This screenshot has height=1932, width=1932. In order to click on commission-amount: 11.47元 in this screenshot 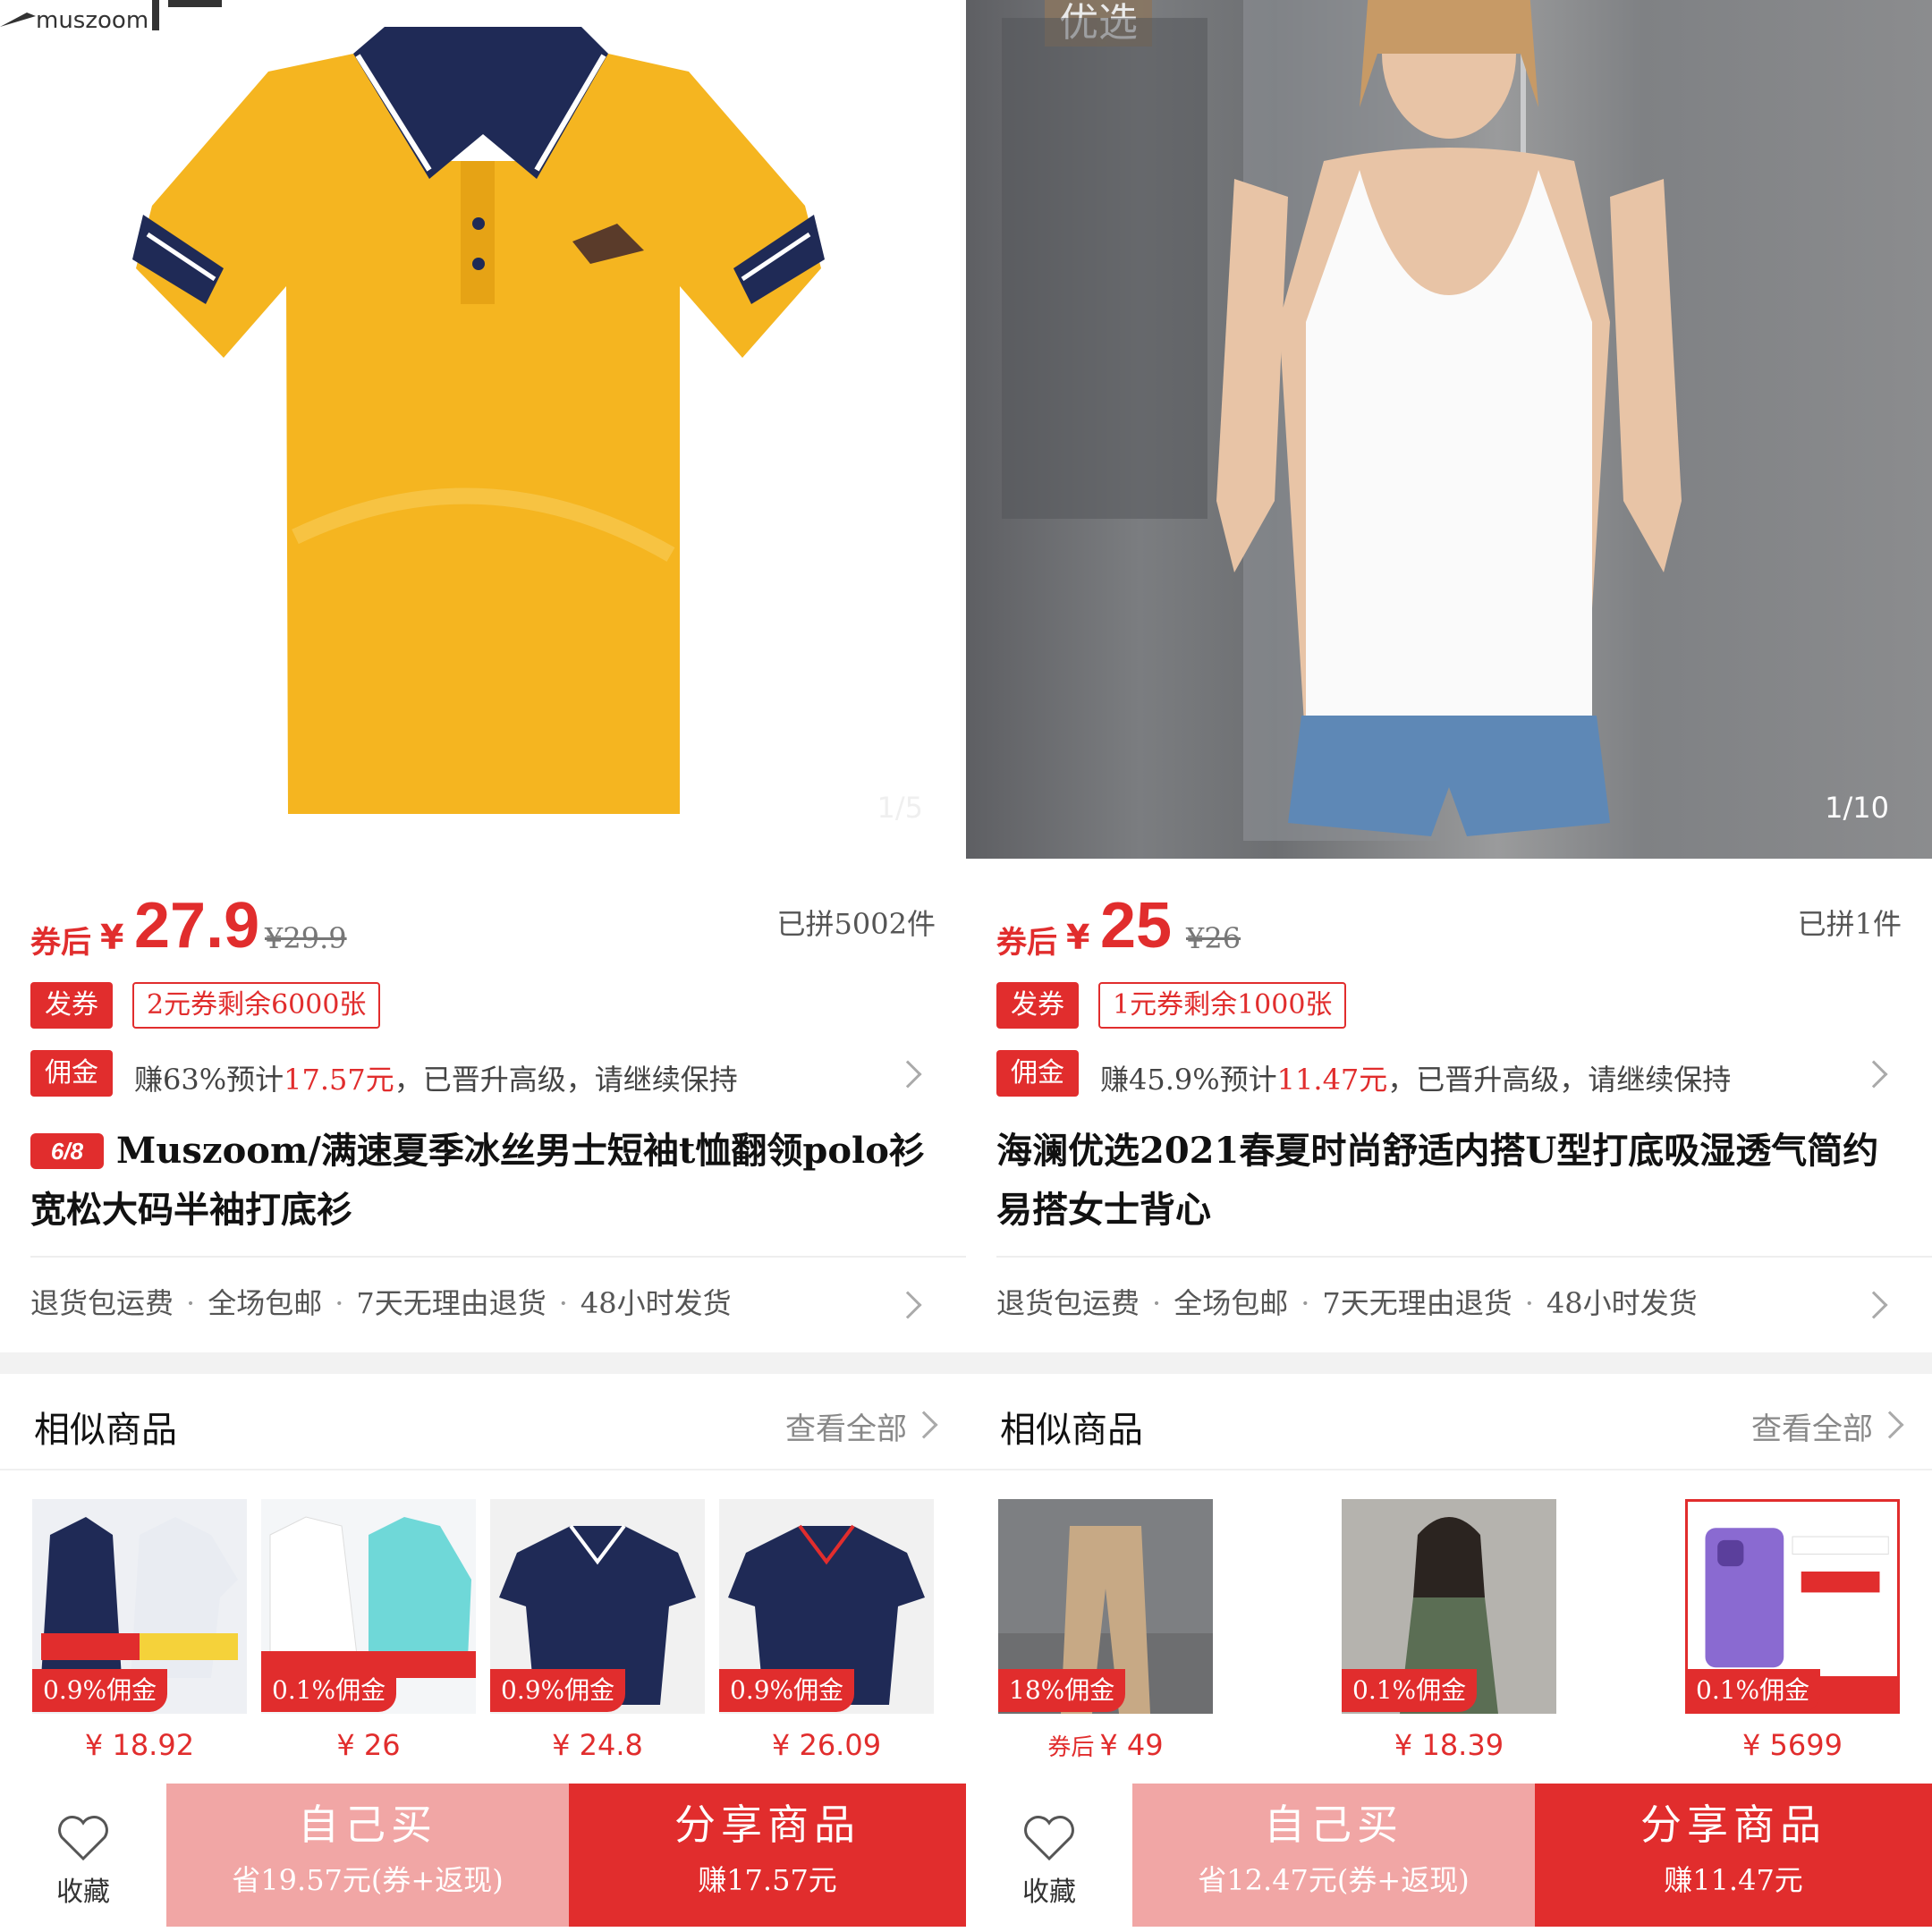, I will do `click(1332, 1080)`.